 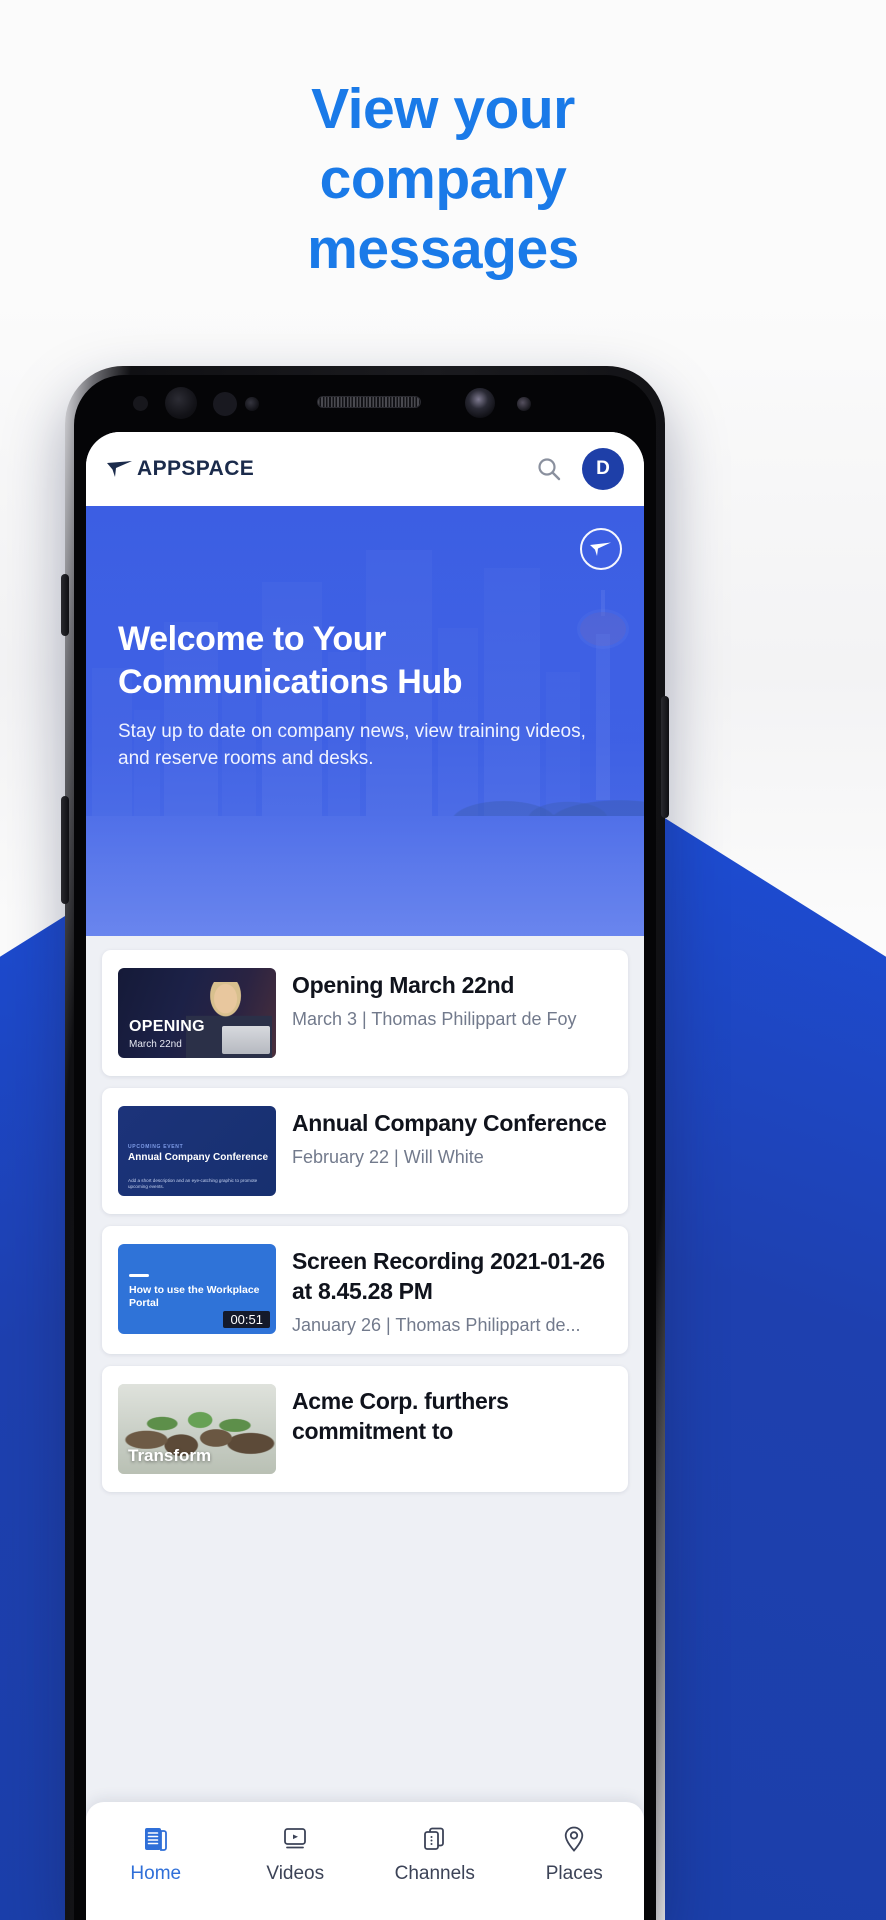 I want to click on thumbnail-subtitle: March 22nd, so click(x=155, y=1044).